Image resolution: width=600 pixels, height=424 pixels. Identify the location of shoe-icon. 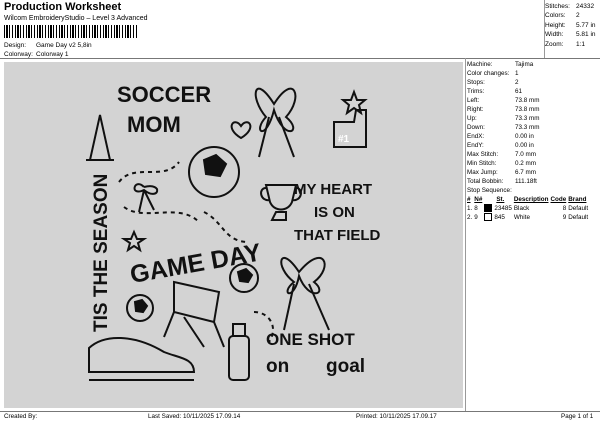
(142, 355).